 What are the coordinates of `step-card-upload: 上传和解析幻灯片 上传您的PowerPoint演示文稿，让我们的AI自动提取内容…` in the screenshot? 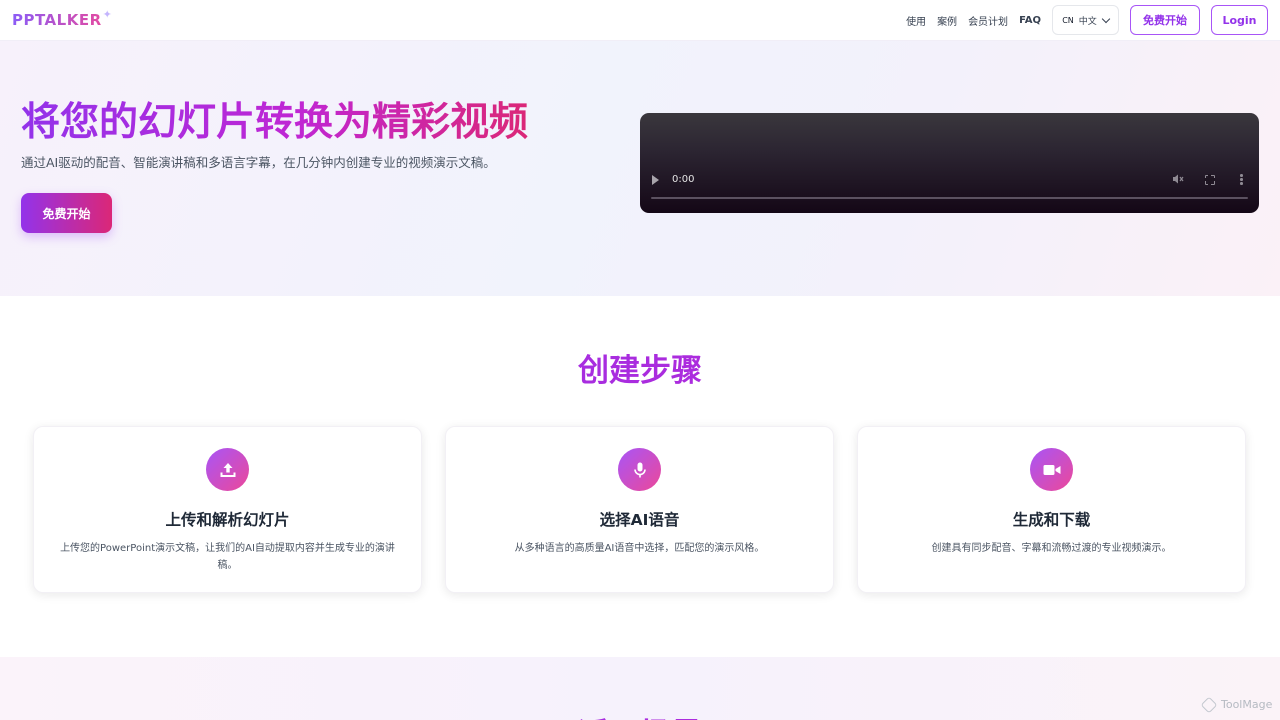 It's located at (227, 509).